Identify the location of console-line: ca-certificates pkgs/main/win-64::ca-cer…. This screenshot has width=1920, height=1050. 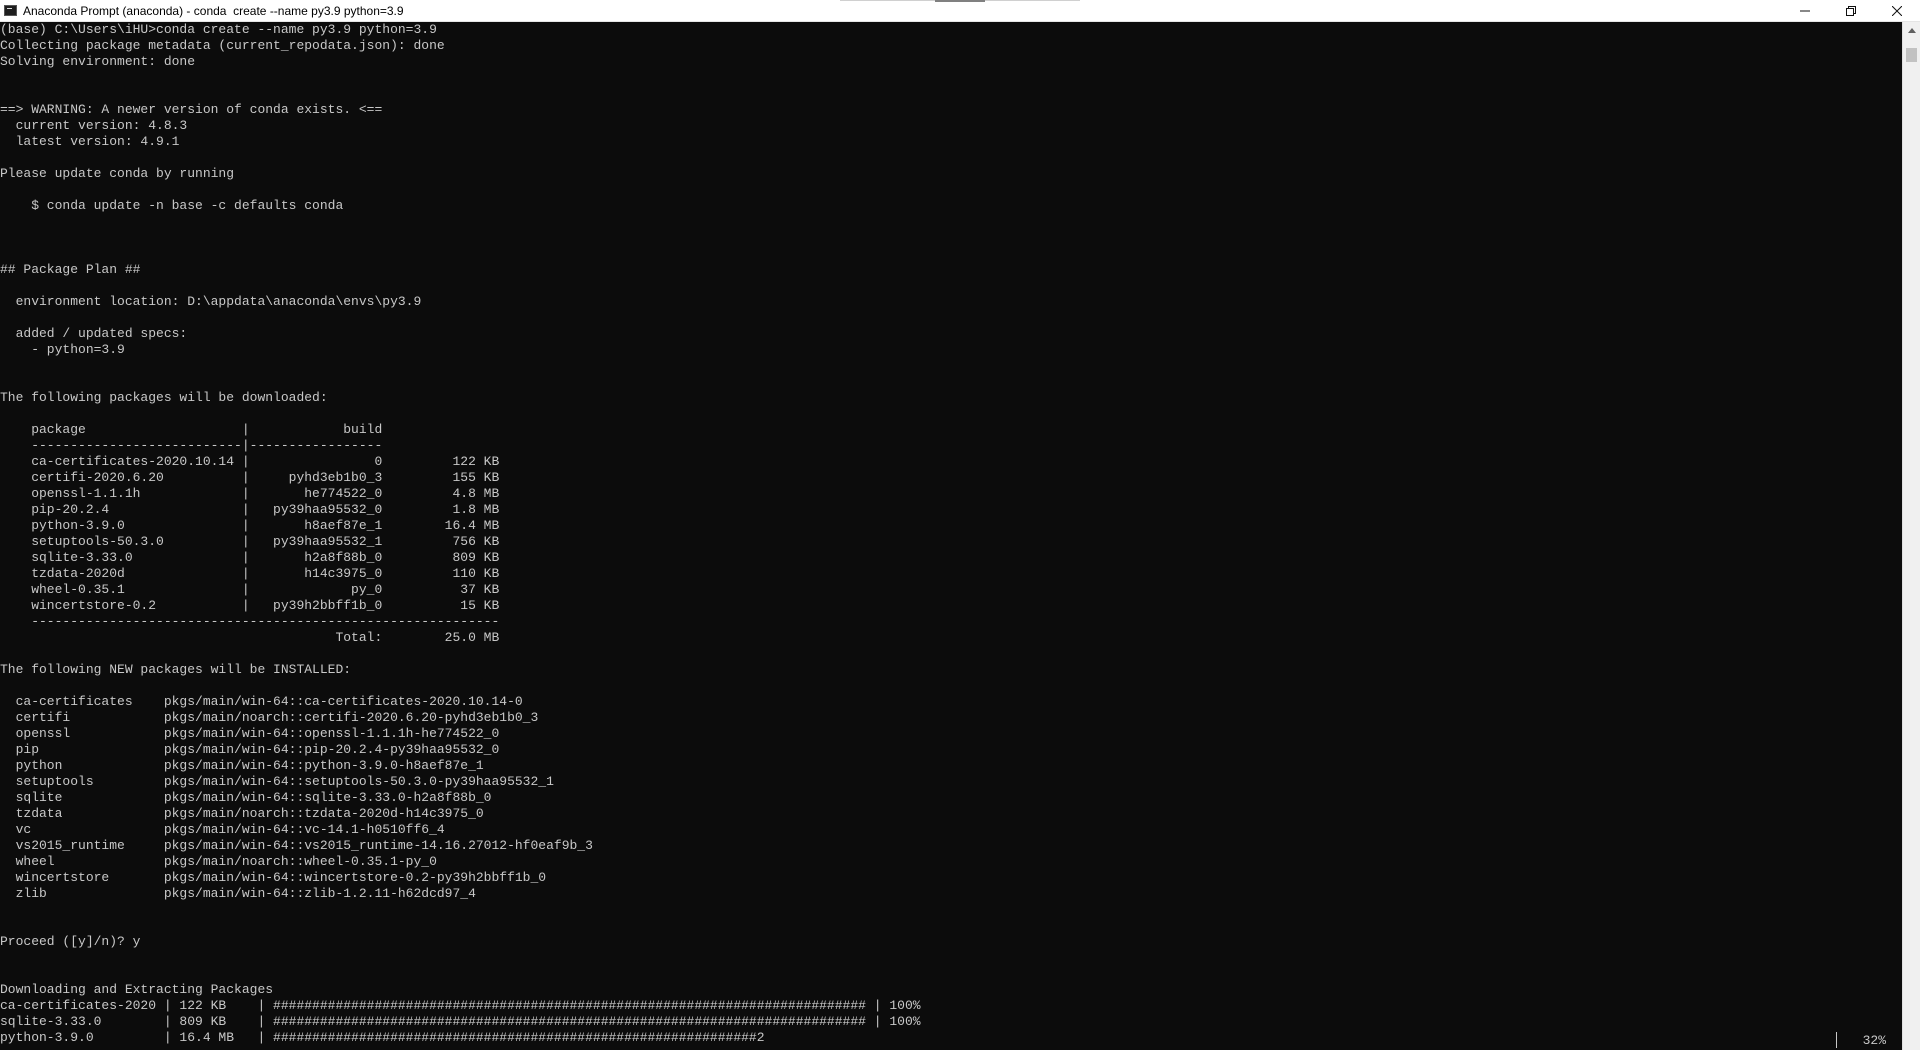
(261, 701).